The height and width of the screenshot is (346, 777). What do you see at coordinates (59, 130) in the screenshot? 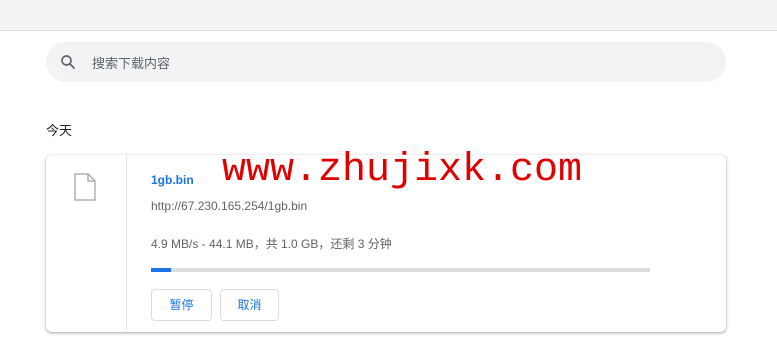
I see `section-title: 今天` at bounding box center [59, 130].